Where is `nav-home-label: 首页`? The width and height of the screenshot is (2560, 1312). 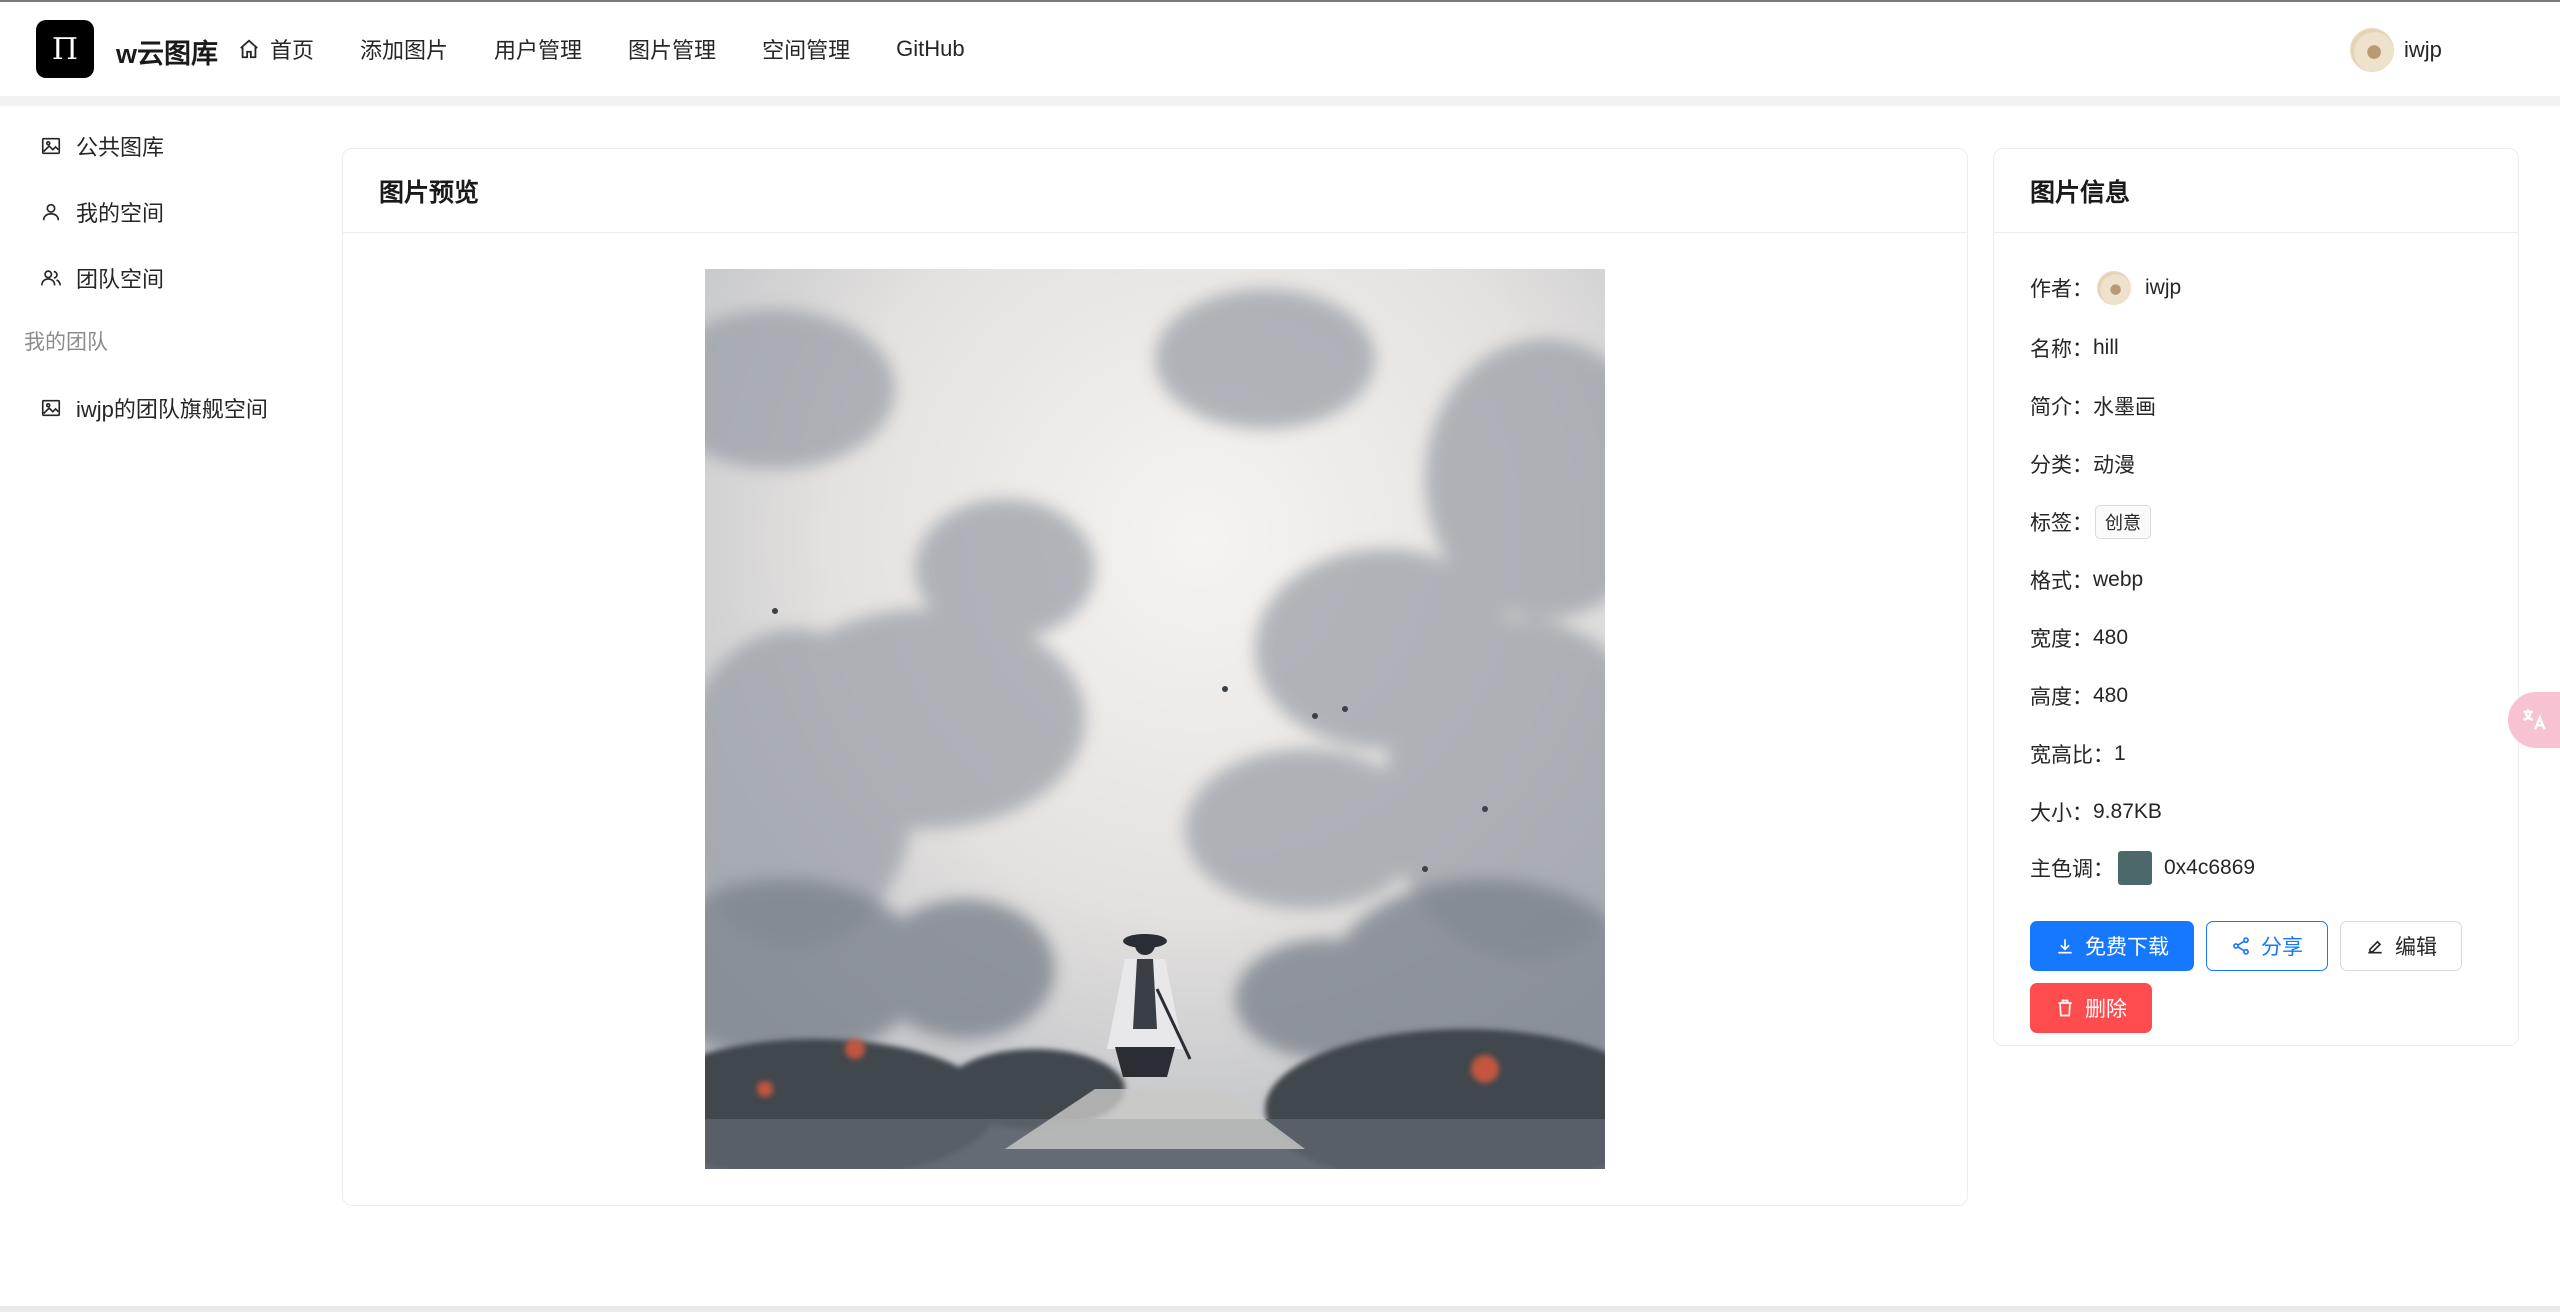 nav-home-label: 首页 is located at coordinates (292, 50).